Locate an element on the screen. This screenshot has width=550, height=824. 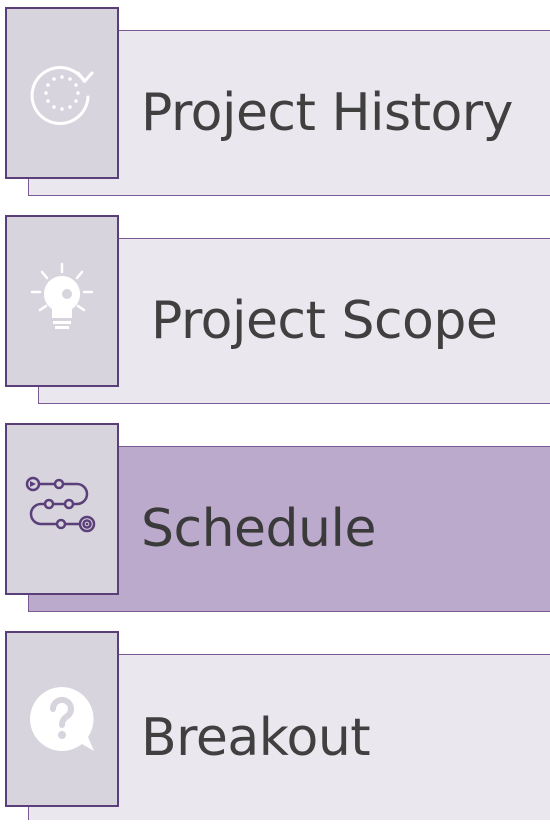
question-bubble-icon is located at coordinates (62, 719).